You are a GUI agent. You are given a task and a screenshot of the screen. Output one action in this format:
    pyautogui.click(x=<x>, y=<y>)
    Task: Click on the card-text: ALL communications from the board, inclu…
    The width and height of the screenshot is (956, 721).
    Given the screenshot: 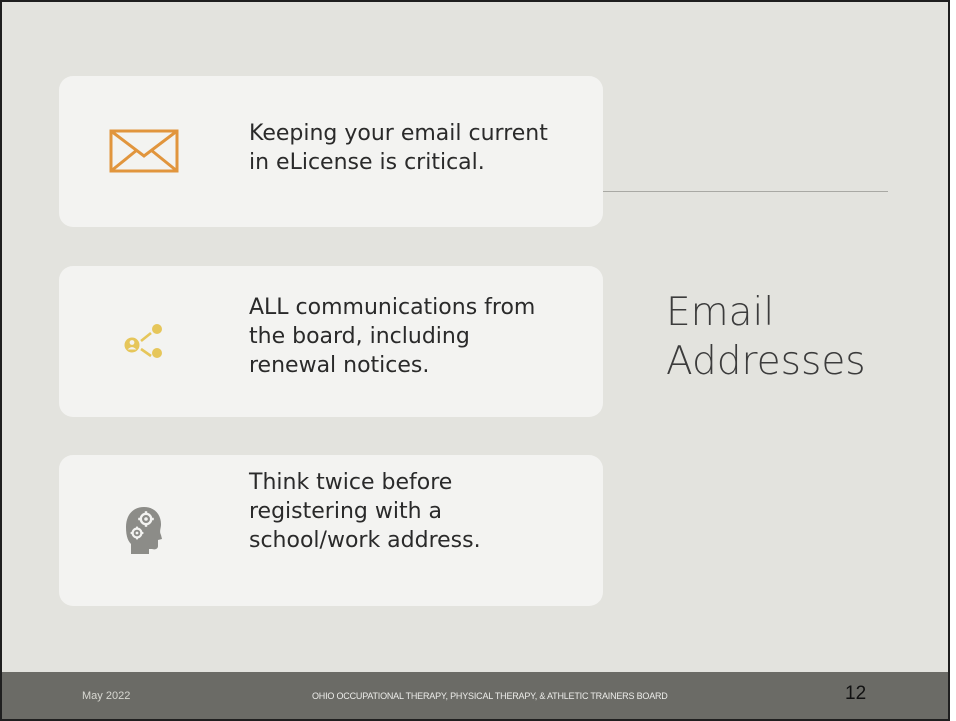 What is the action you would take?
    pyautogui.click(x=392, y=336)
    